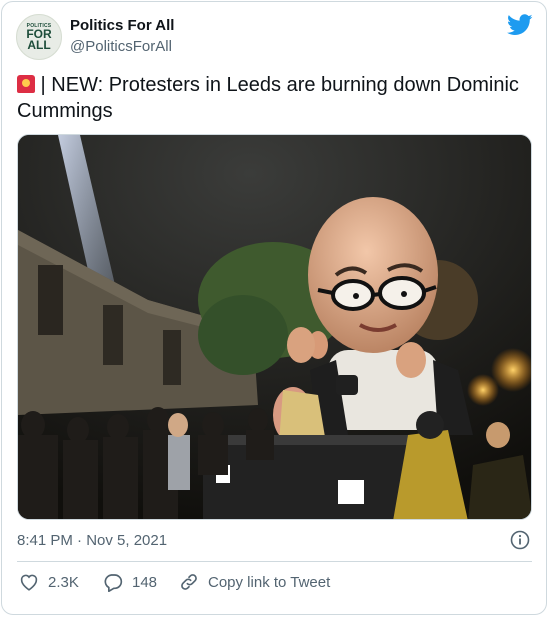 This screenshot has height=618, width=550. I want to click on like-count: 2.3K, so click(63, 582).